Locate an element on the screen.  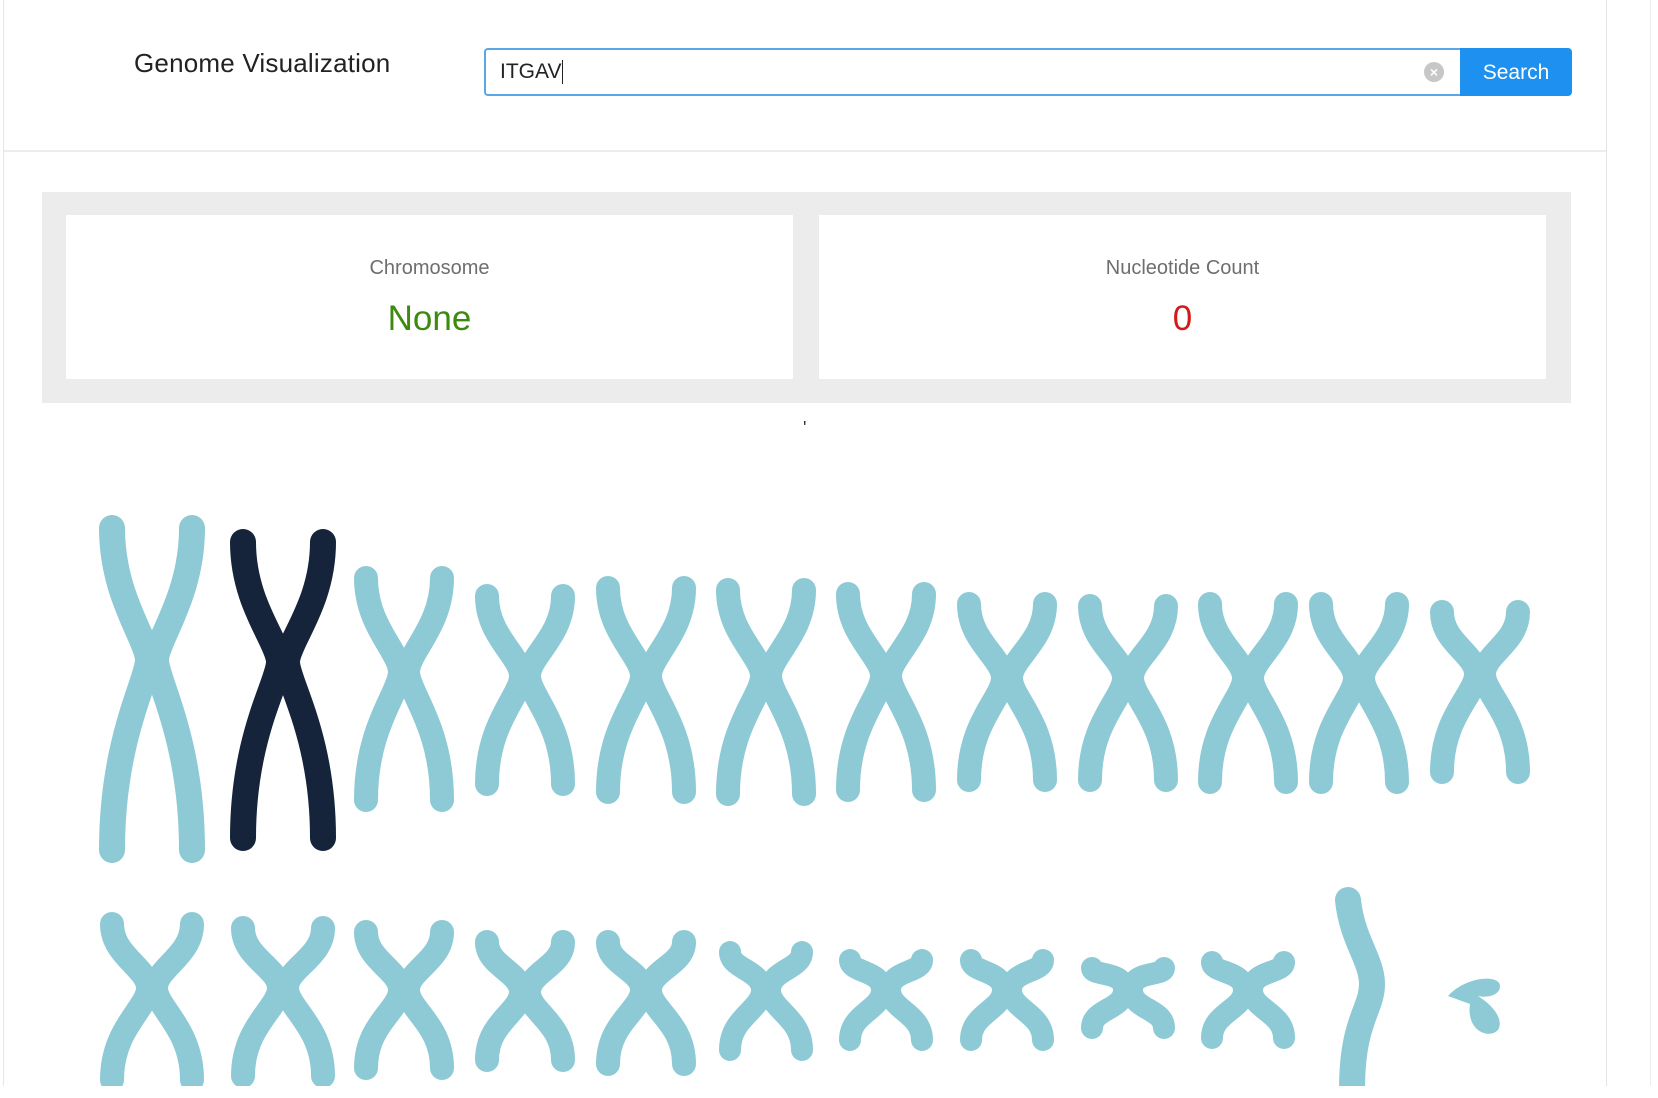
clear-icon: × is located at coordinates (1434, 72).